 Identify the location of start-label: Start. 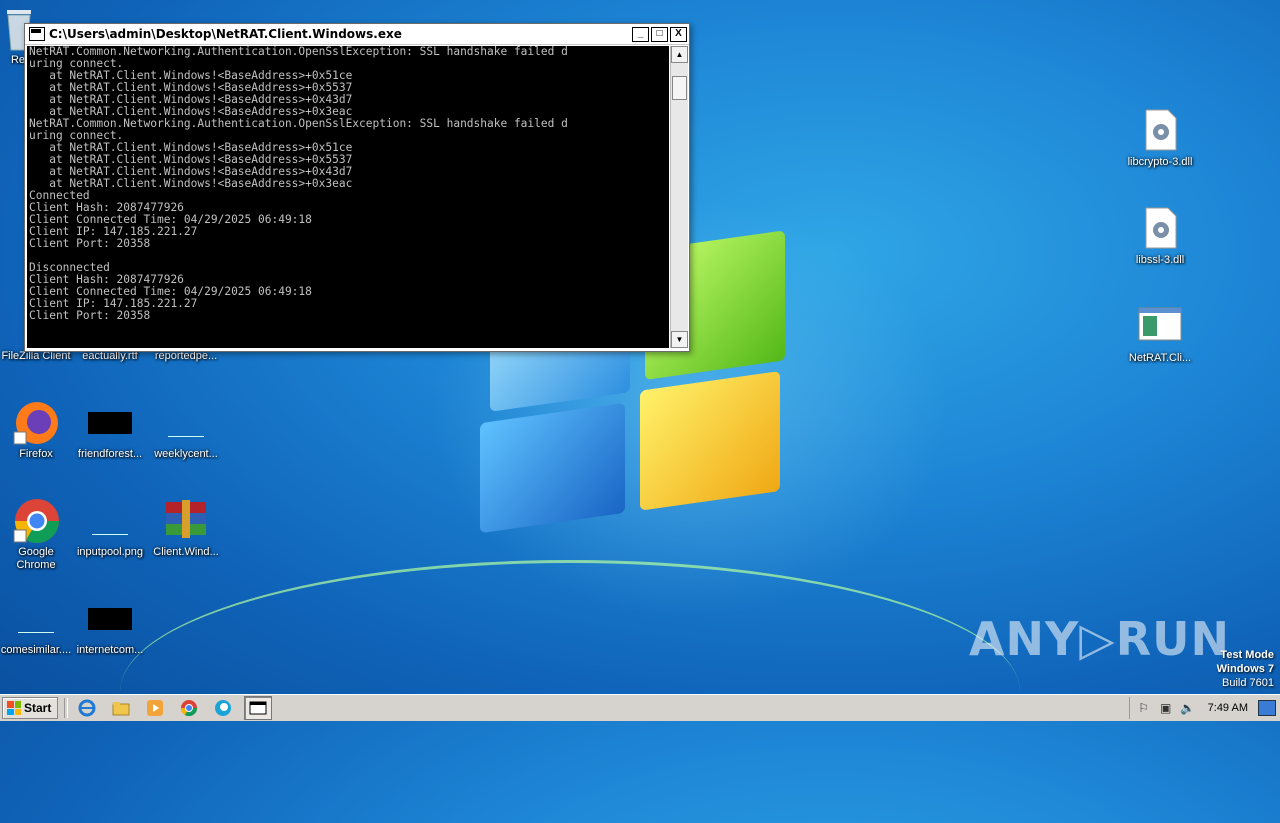
(38, 708).